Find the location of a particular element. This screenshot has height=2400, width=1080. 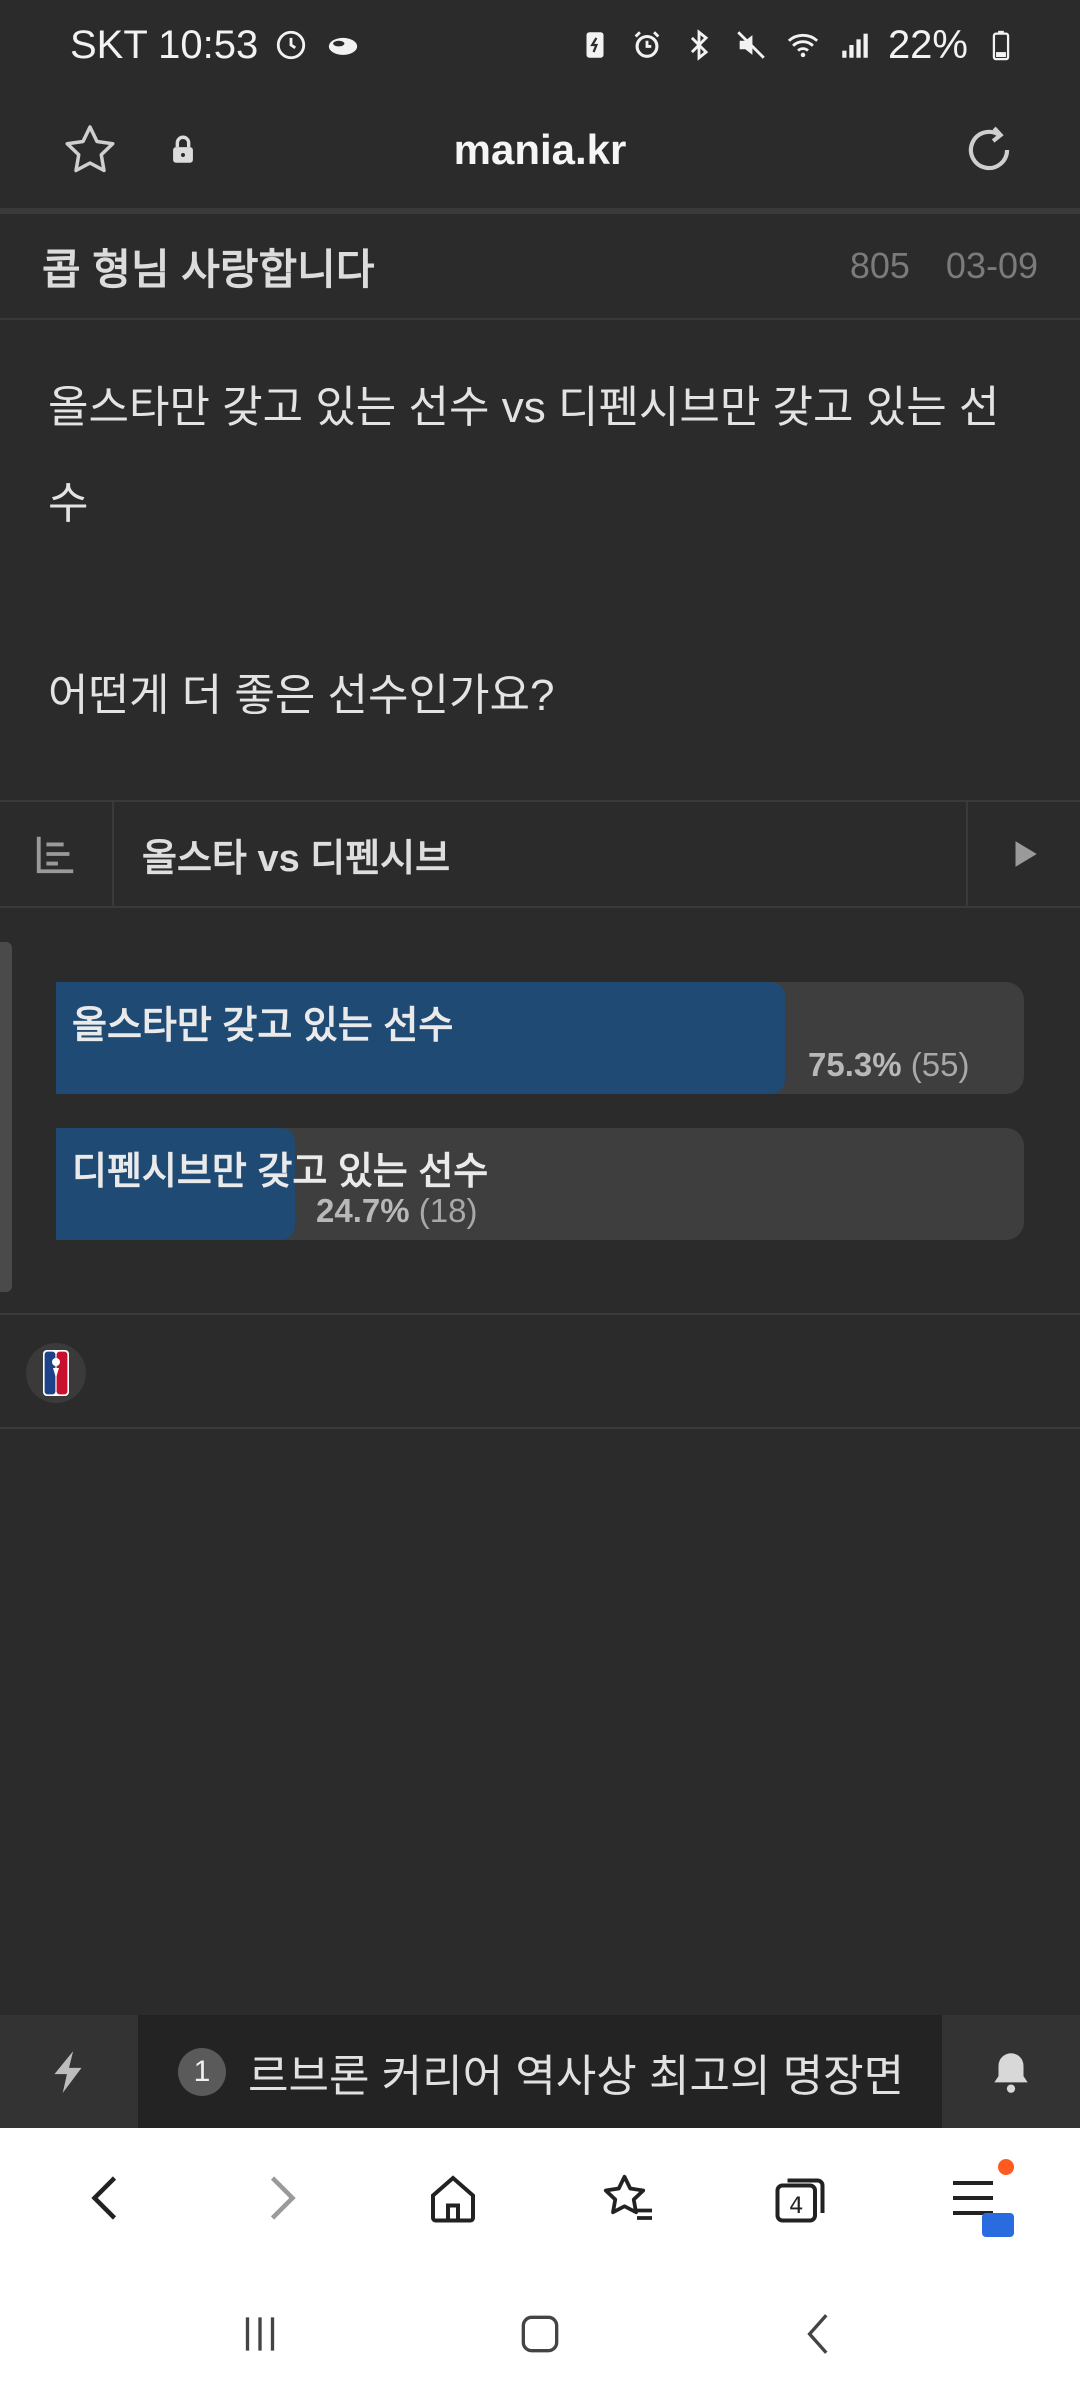

bluetooth-icon is located at coordinates (699, 45).